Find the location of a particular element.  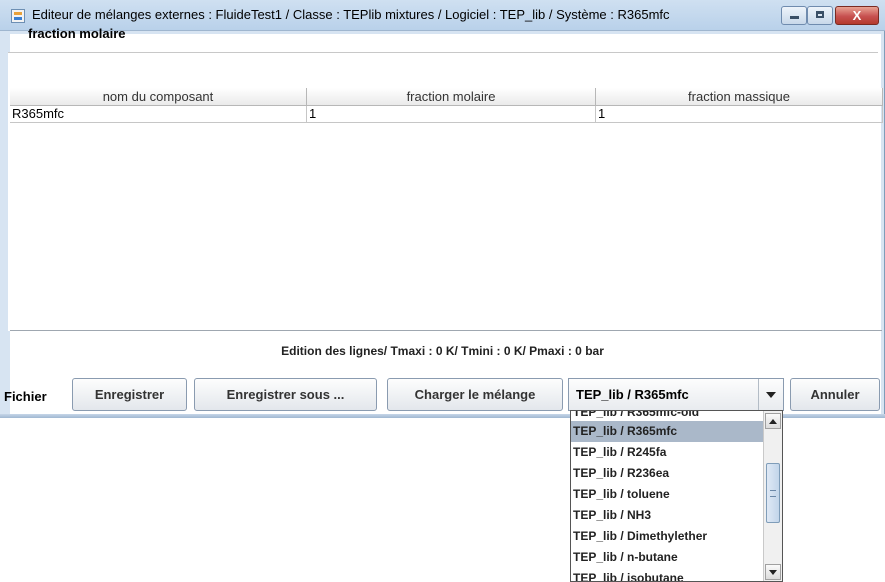

app-icon is located at coordinates (18, 16).